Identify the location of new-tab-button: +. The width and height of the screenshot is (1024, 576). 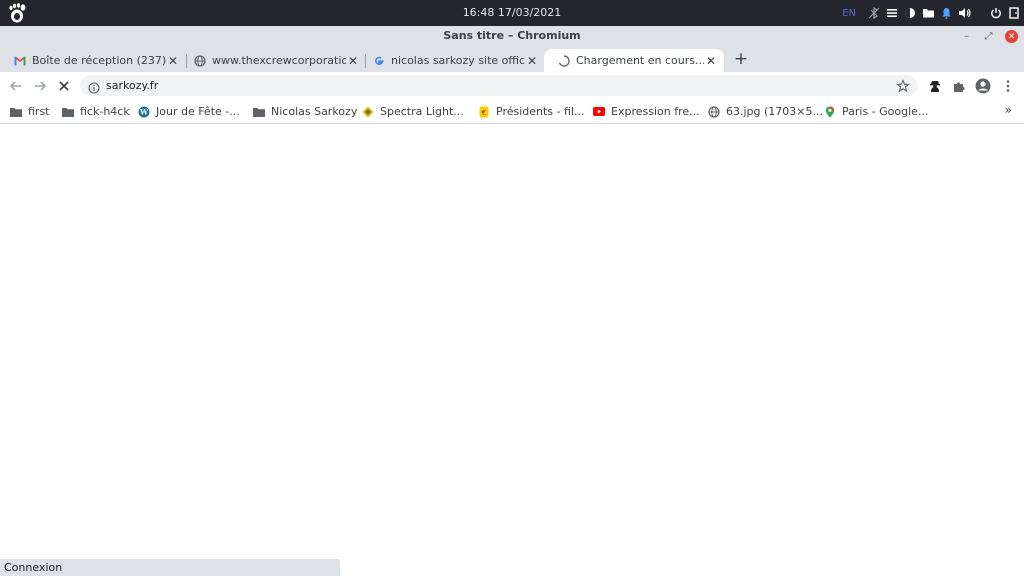
(741, 59).